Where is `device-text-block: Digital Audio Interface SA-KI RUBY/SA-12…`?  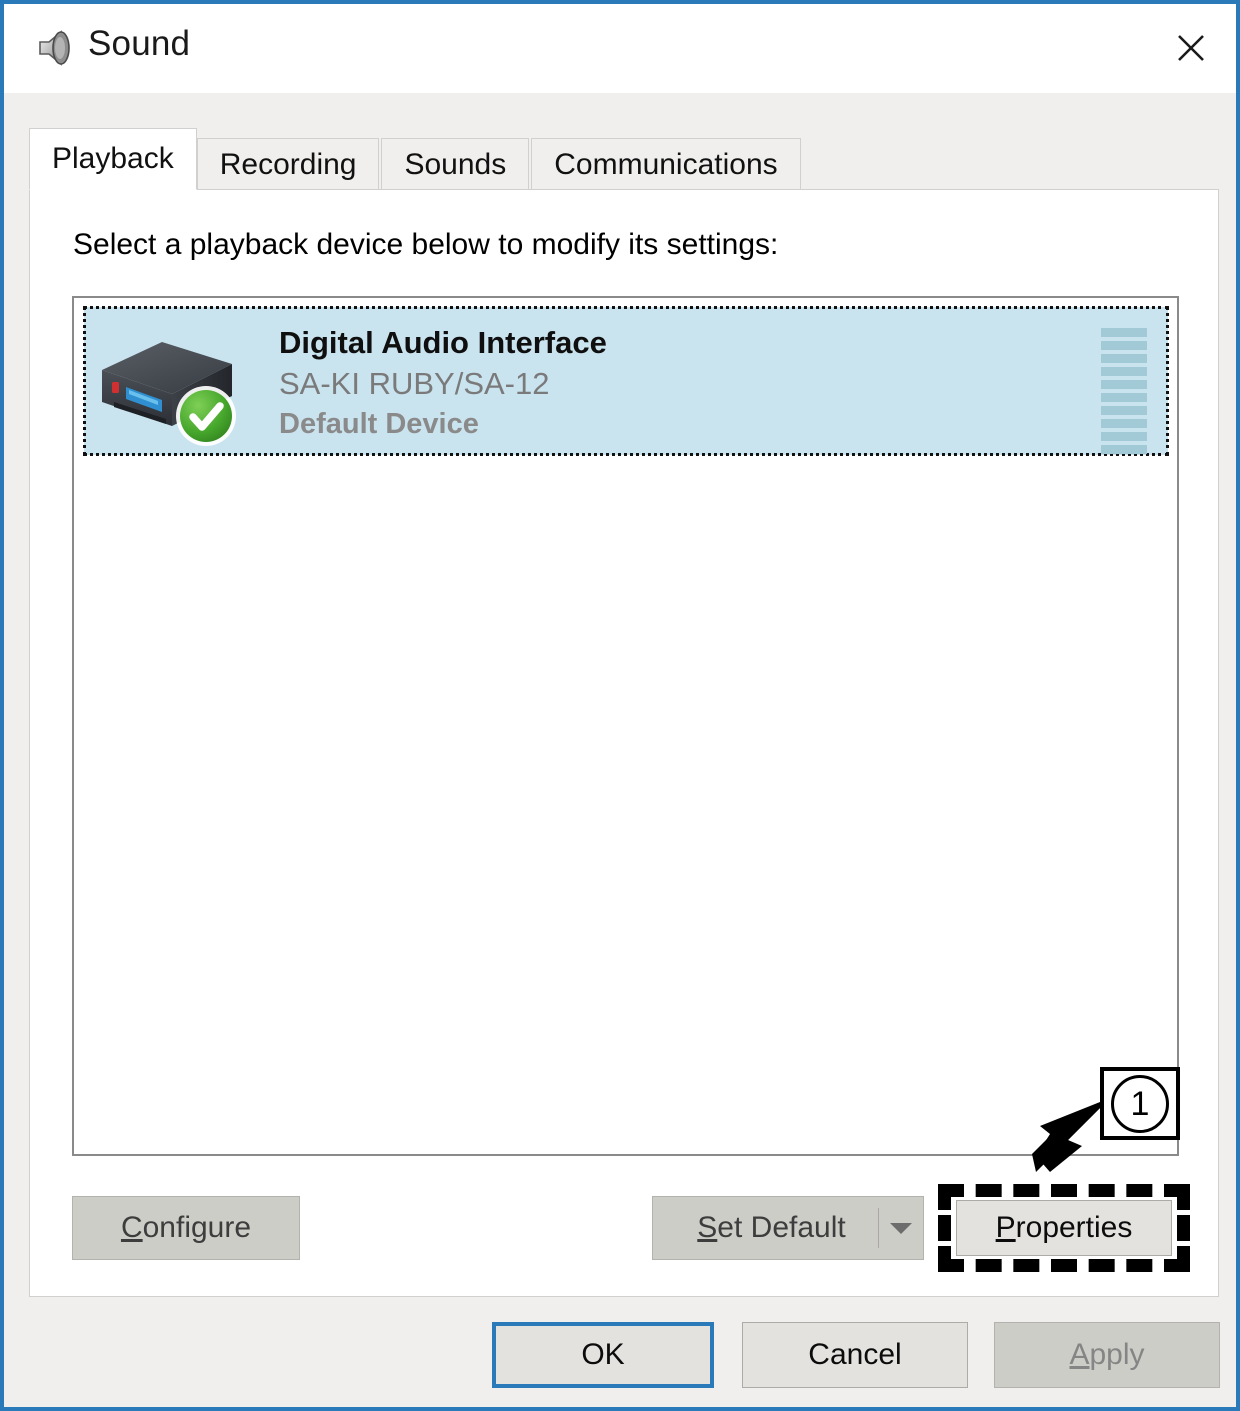 device-text-block: Digital Audio Interface SA-KI RUBY/SA-12… is located at coordinates (443, 383).